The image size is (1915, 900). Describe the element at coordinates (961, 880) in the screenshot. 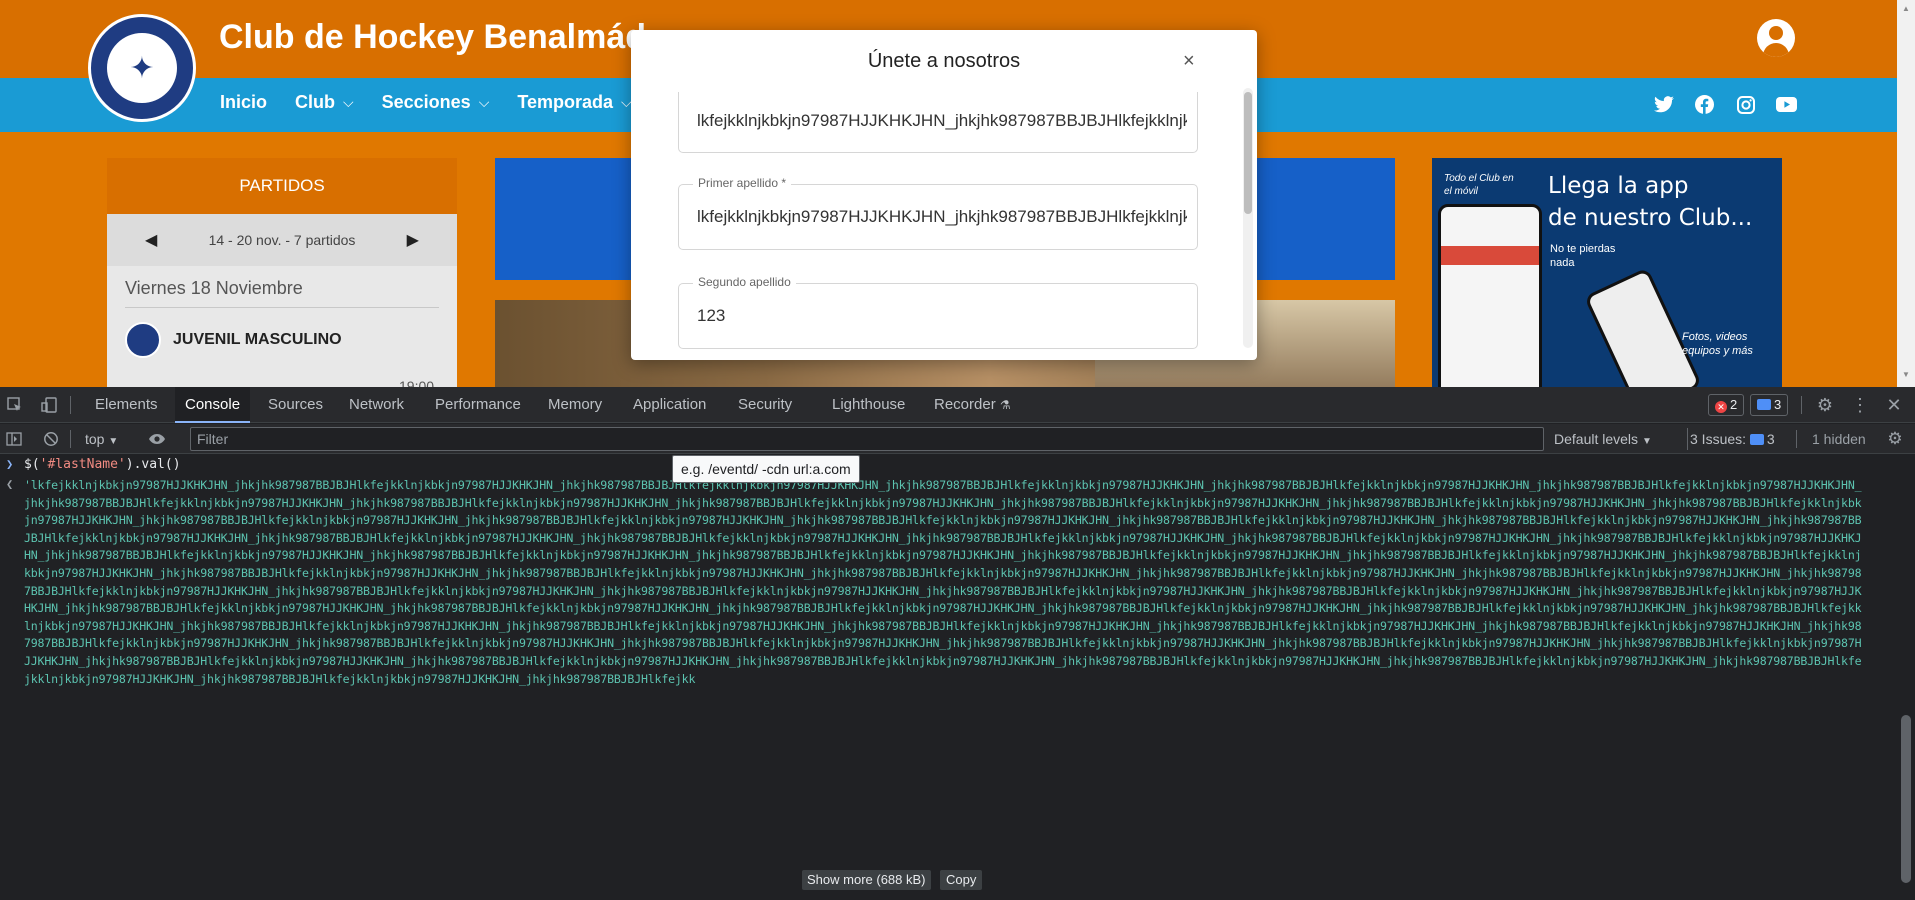

I see `copy-button: Copy` at that location.